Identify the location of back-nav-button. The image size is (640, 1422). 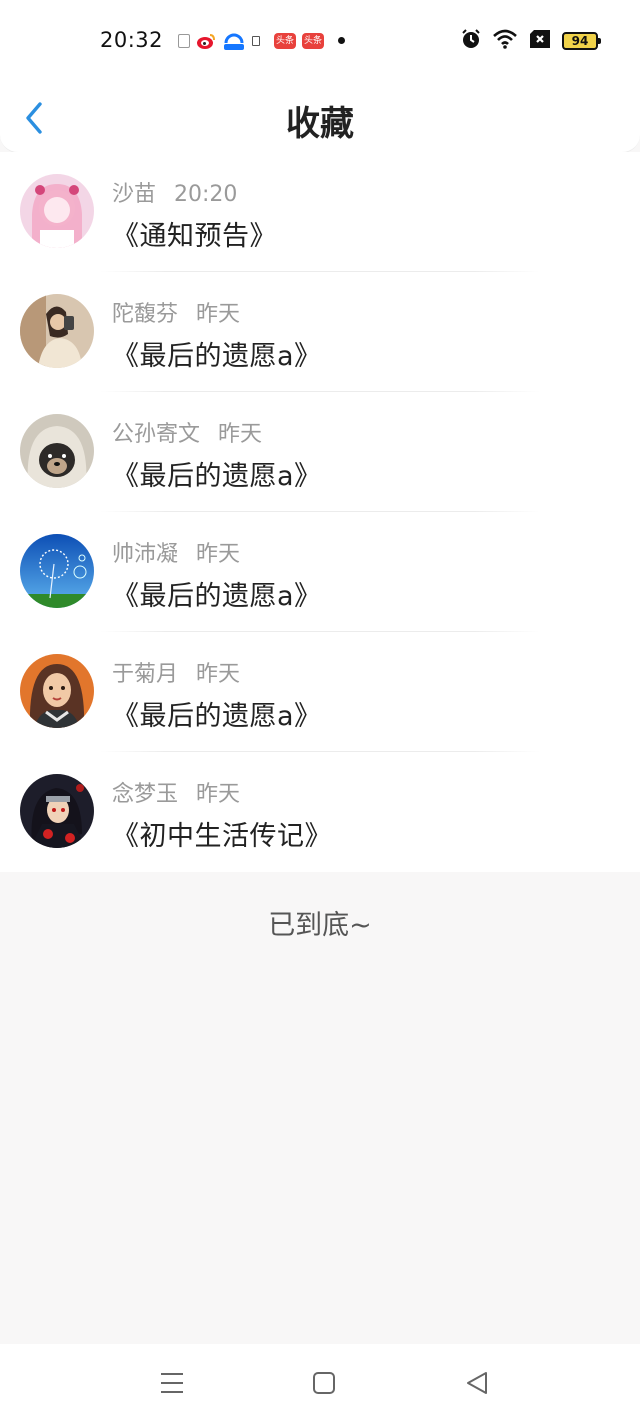
(477, 1385).